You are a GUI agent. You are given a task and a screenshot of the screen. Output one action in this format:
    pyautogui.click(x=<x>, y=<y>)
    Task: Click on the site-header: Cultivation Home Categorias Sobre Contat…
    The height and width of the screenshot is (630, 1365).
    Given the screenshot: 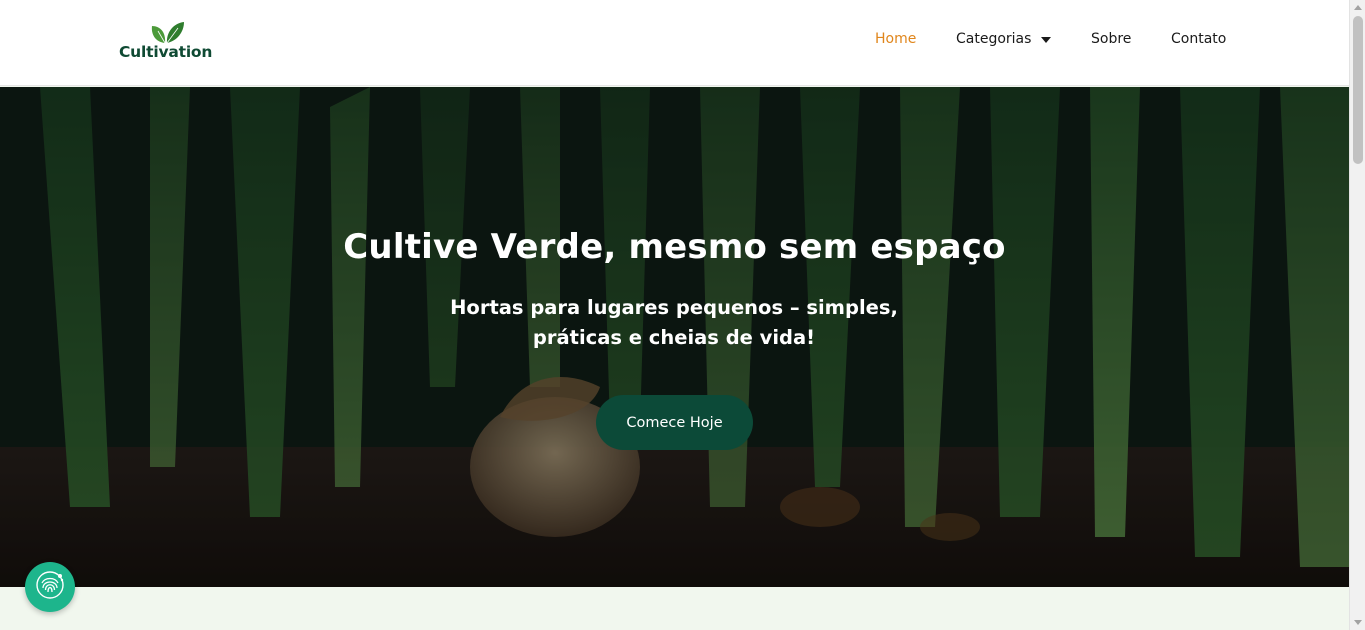 What is the action you would take?
    pyautogui.click(x=674, y=43)
    